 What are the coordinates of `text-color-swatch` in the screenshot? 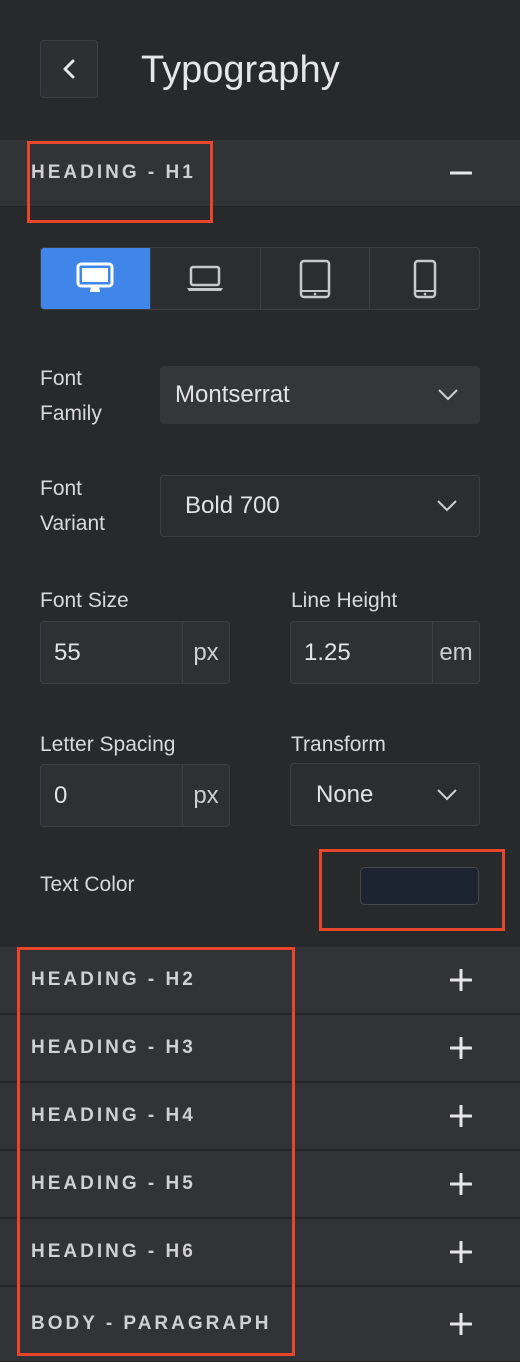 It's located at (419, 886).